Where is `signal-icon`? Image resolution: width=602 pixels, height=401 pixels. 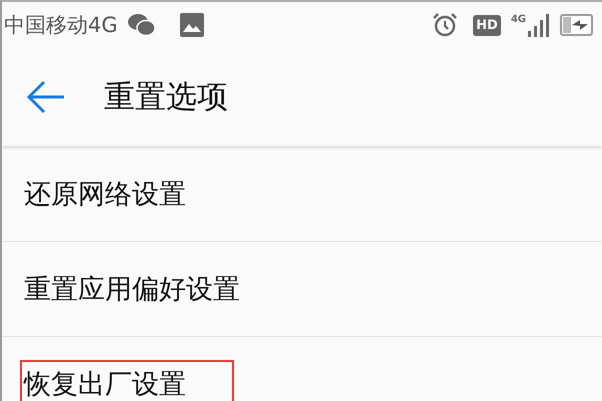 signal-icon is located at coordinates (539, 25).